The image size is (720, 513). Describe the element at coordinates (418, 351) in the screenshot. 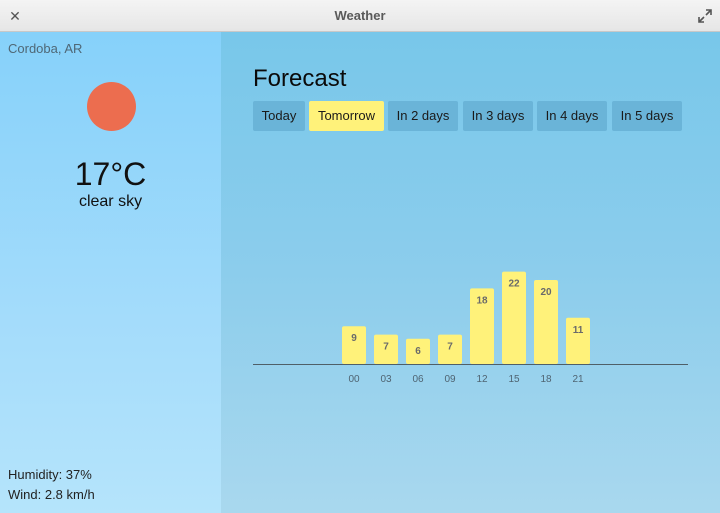

I see `chart-bar-value: 6` at that location.